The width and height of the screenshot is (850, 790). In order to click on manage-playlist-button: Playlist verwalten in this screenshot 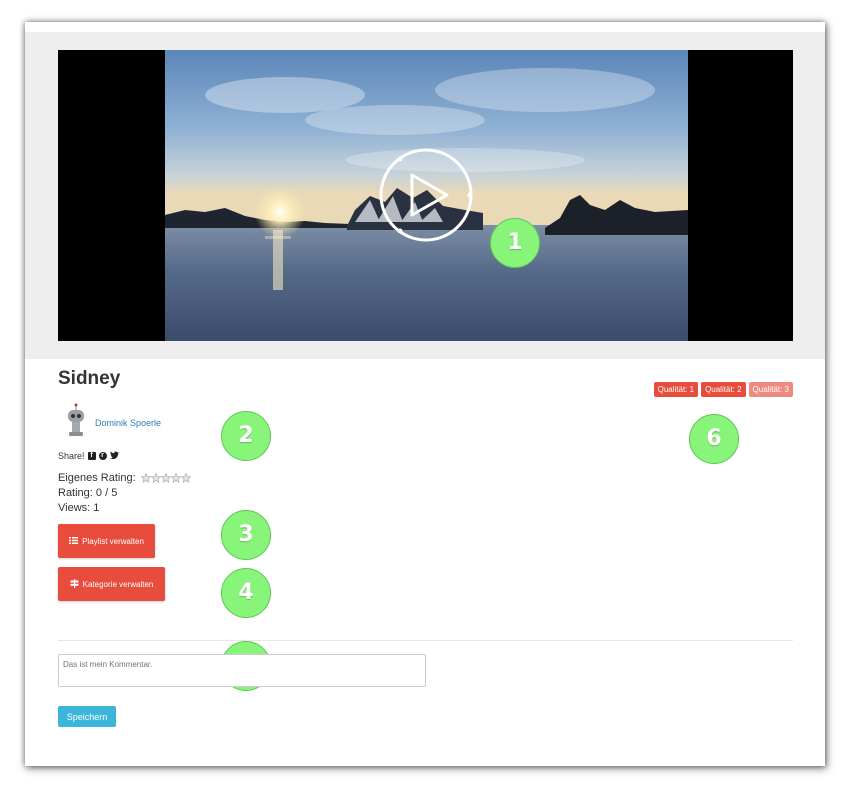, I will do `click(106, 541)`.